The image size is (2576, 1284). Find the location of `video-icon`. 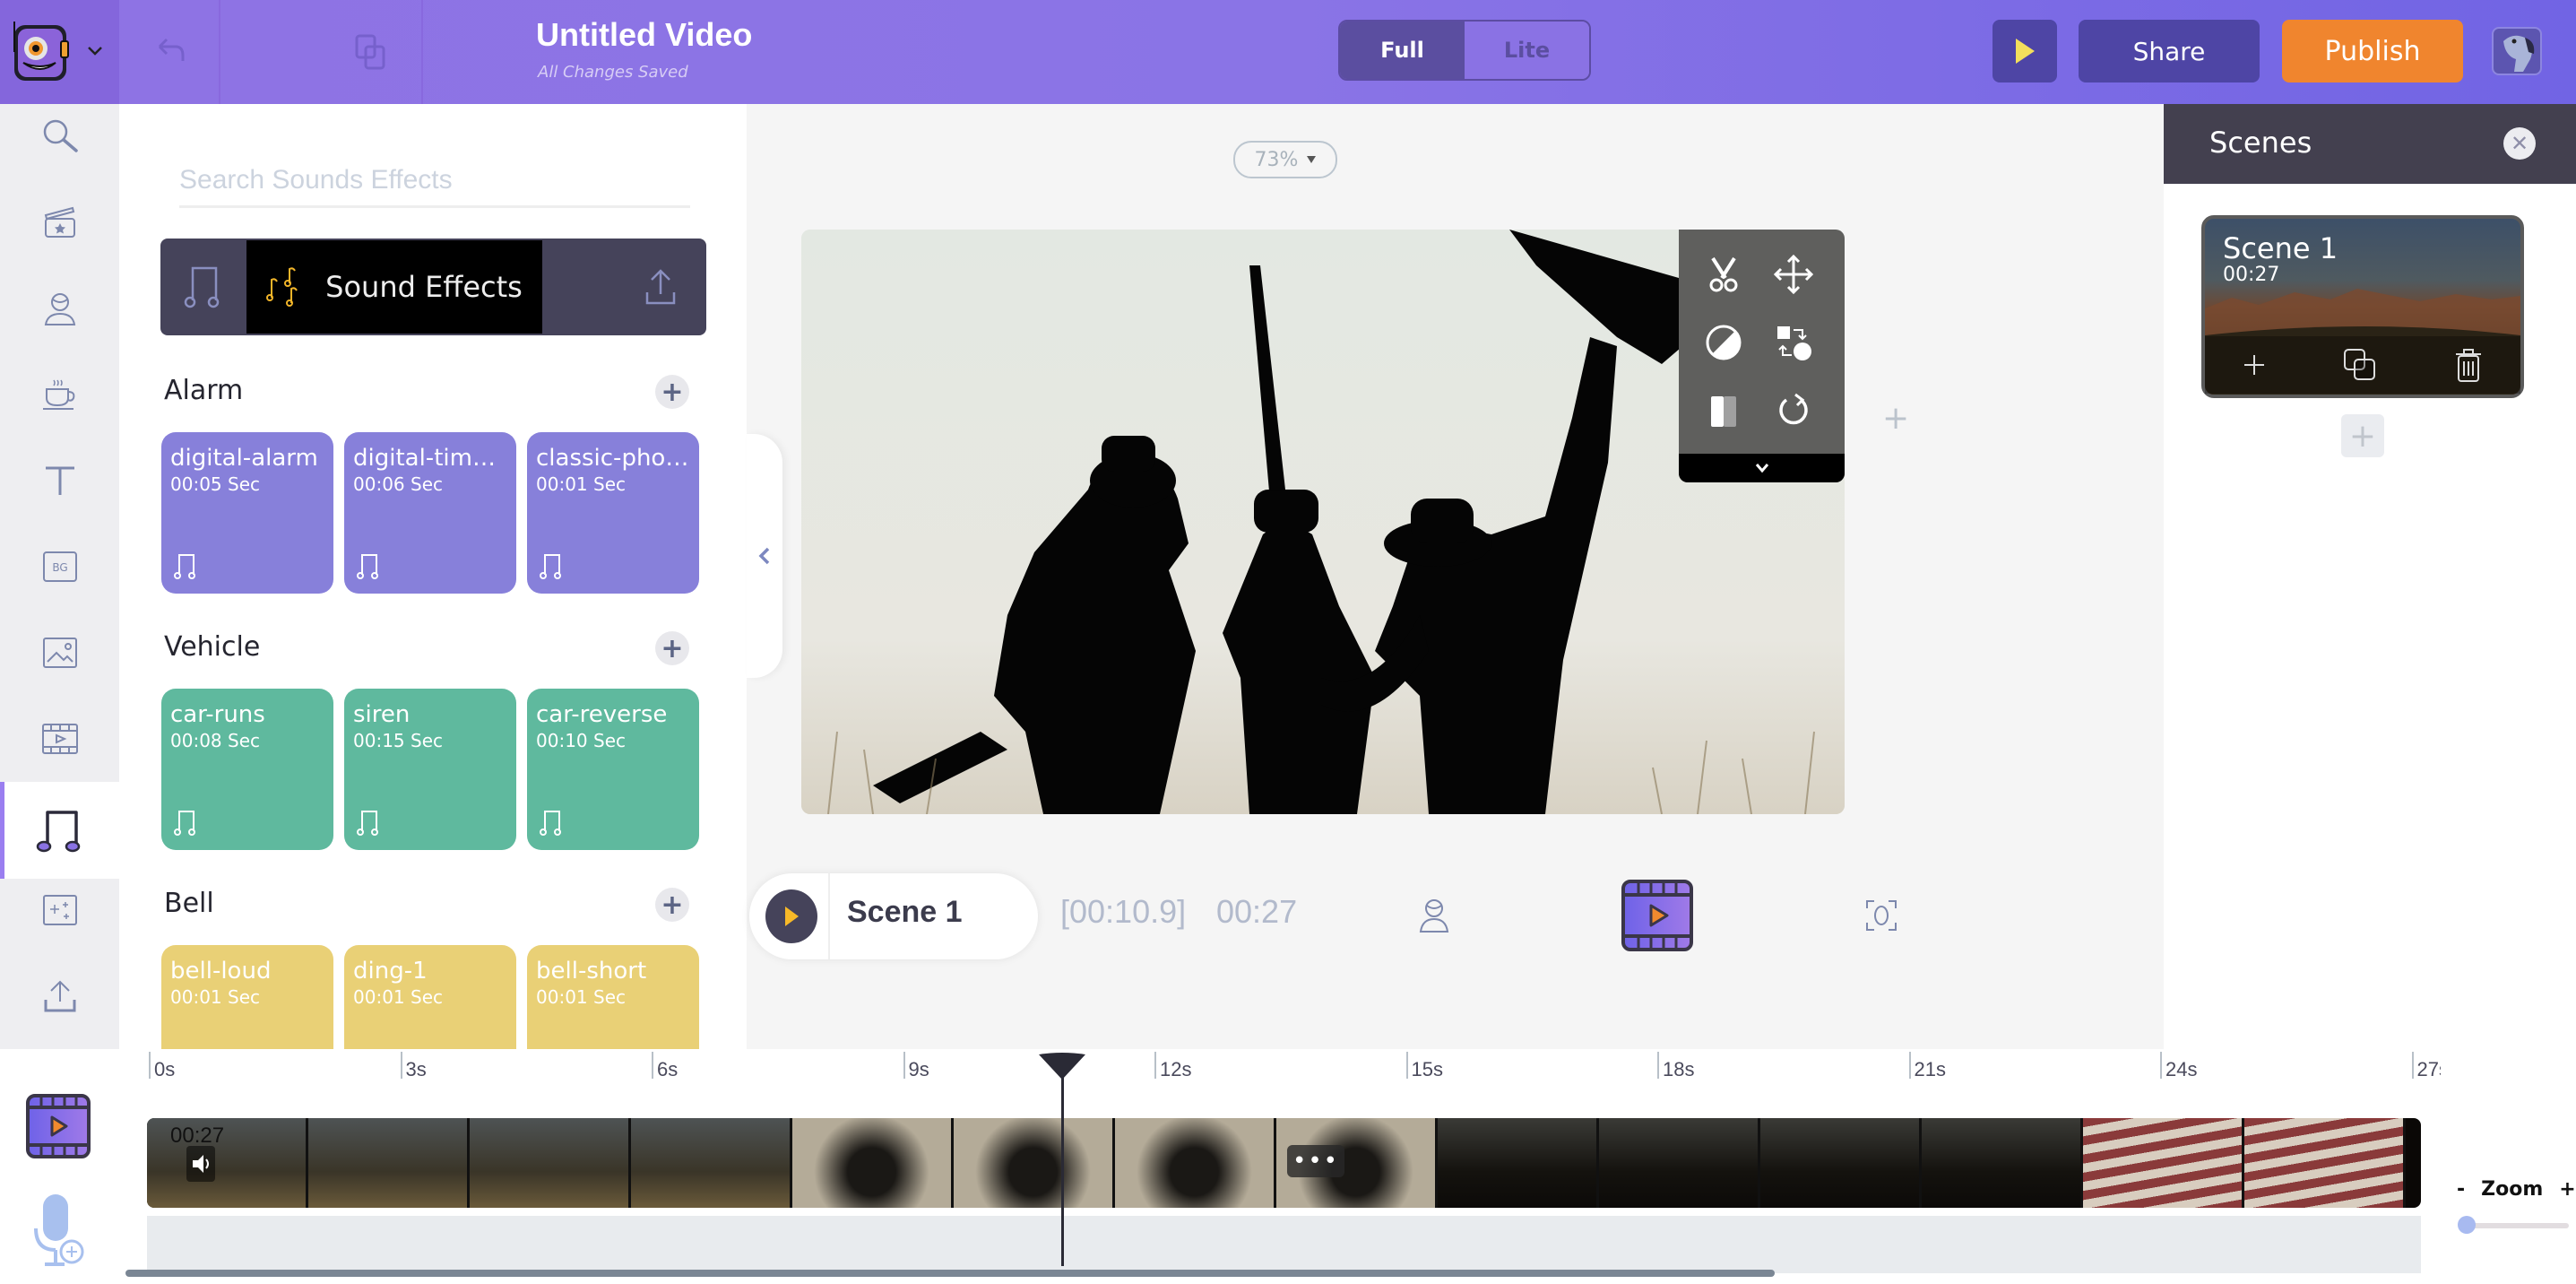

video-icon is located at coordinates (59, 739).